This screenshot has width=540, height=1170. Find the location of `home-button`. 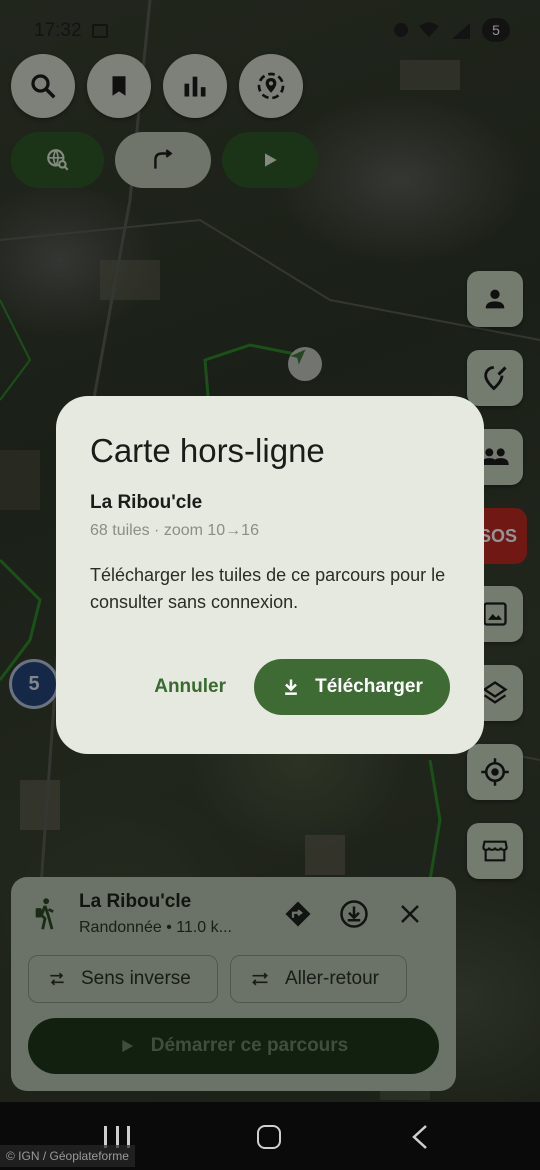

home-button is located at coordinates (269, 1137).